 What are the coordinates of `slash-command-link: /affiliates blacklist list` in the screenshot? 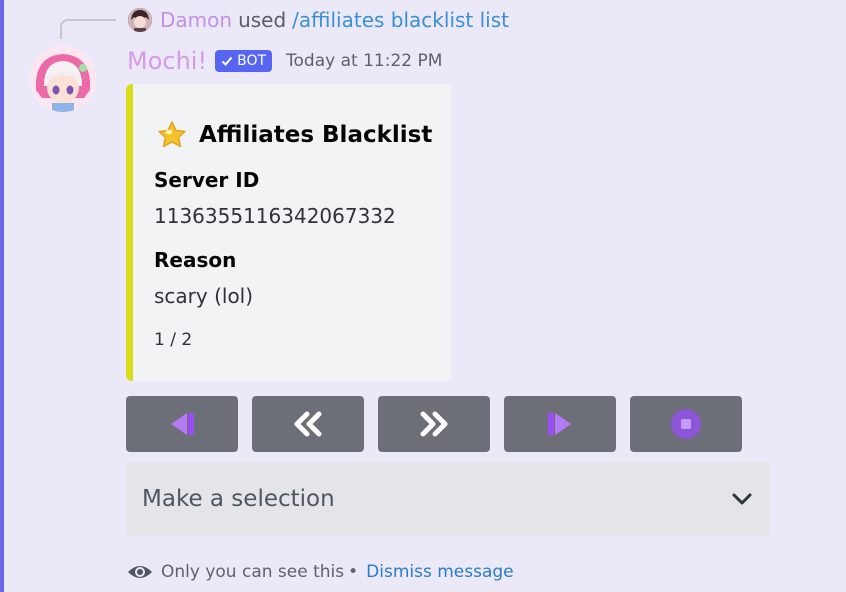 It's located at (400, 20).